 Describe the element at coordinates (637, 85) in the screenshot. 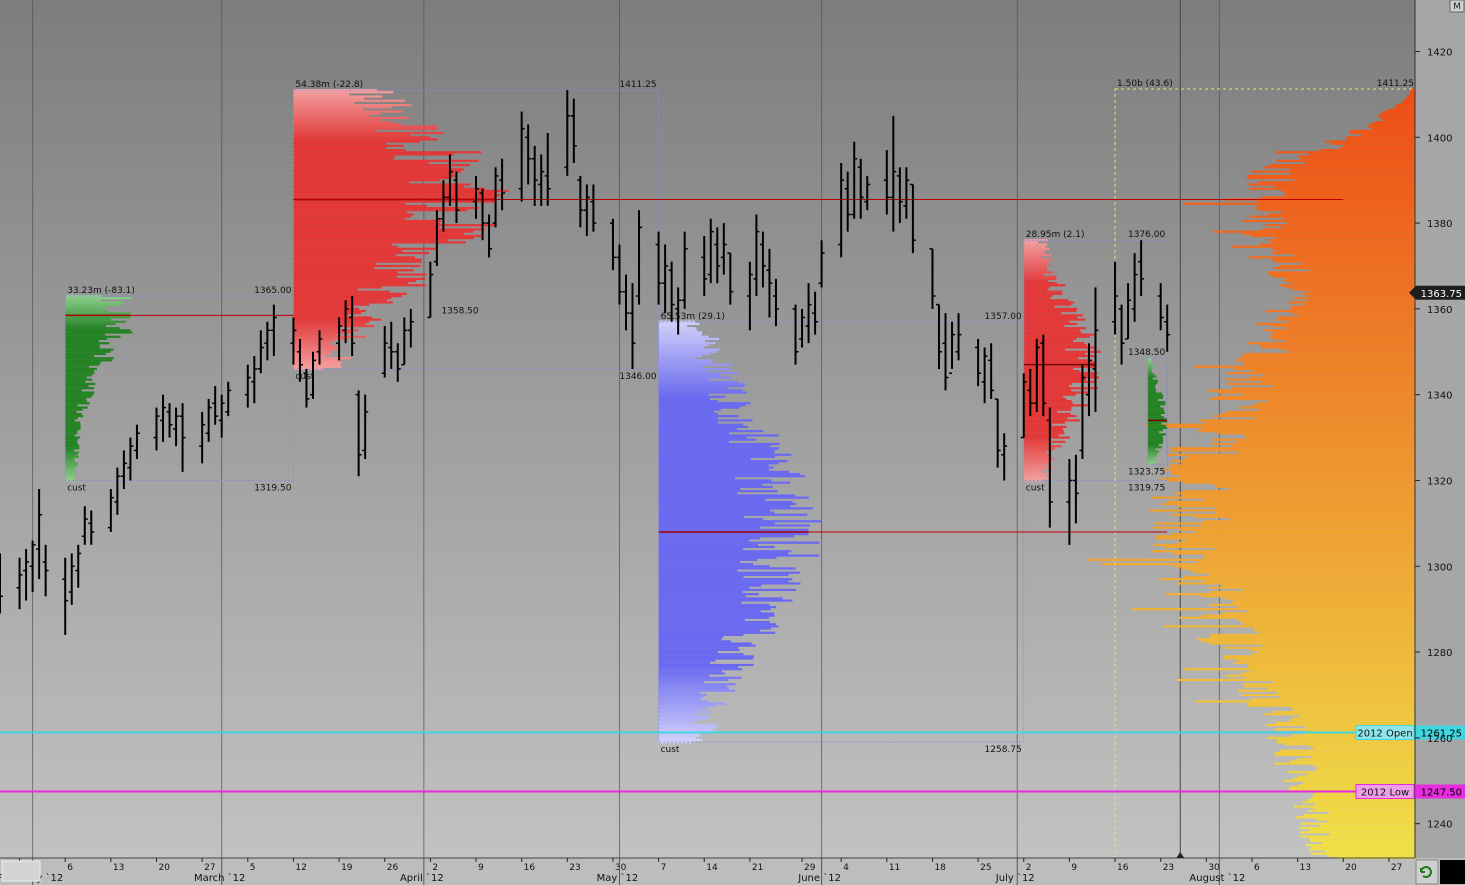

I see `profile-high-label: 1411.25` at that location.